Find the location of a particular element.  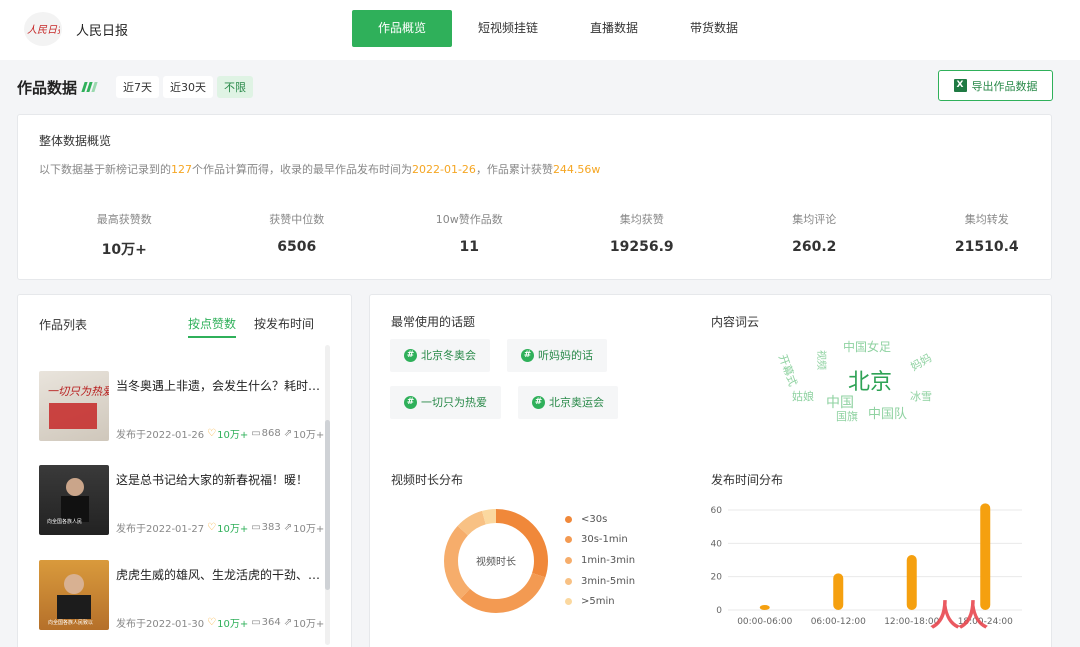

list-scrollbar is located at coordinates (327, 495).